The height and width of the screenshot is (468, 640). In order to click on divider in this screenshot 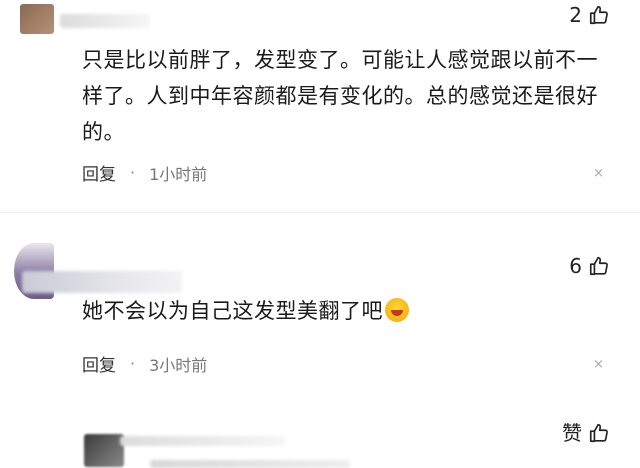, I will do `click(320, 212)`.